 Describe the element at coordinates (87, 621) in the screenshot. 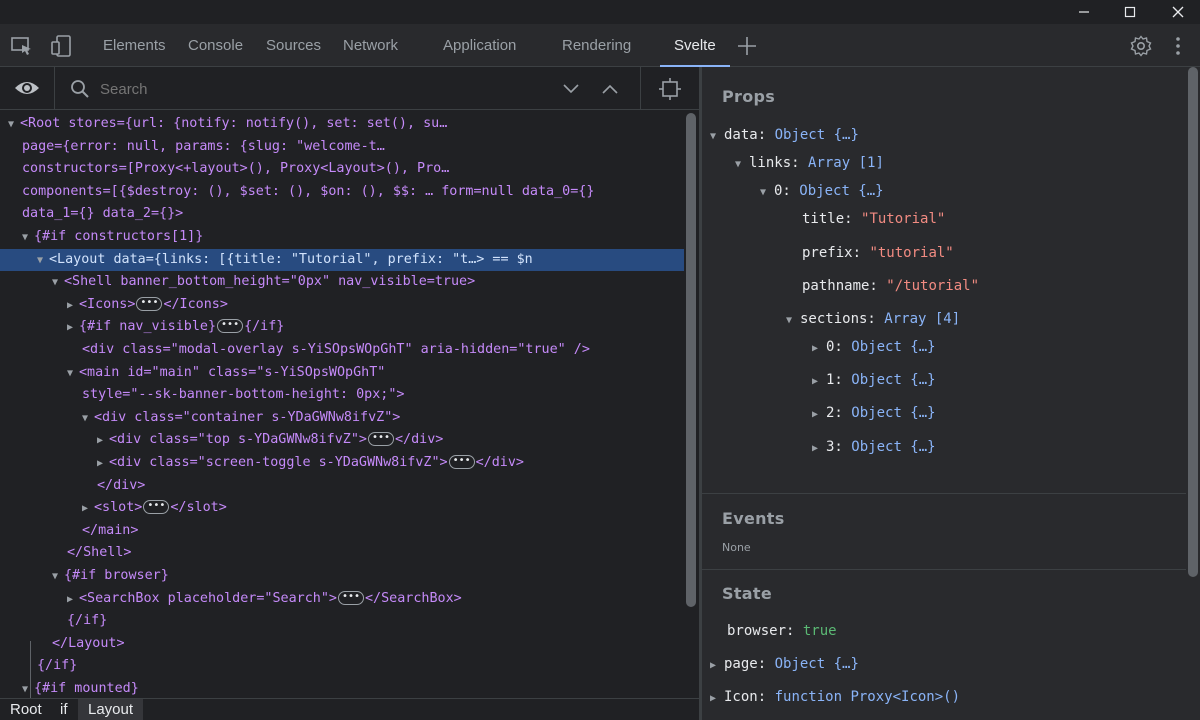

I see `tree-row-close-if-browser: {/if}` at that location.